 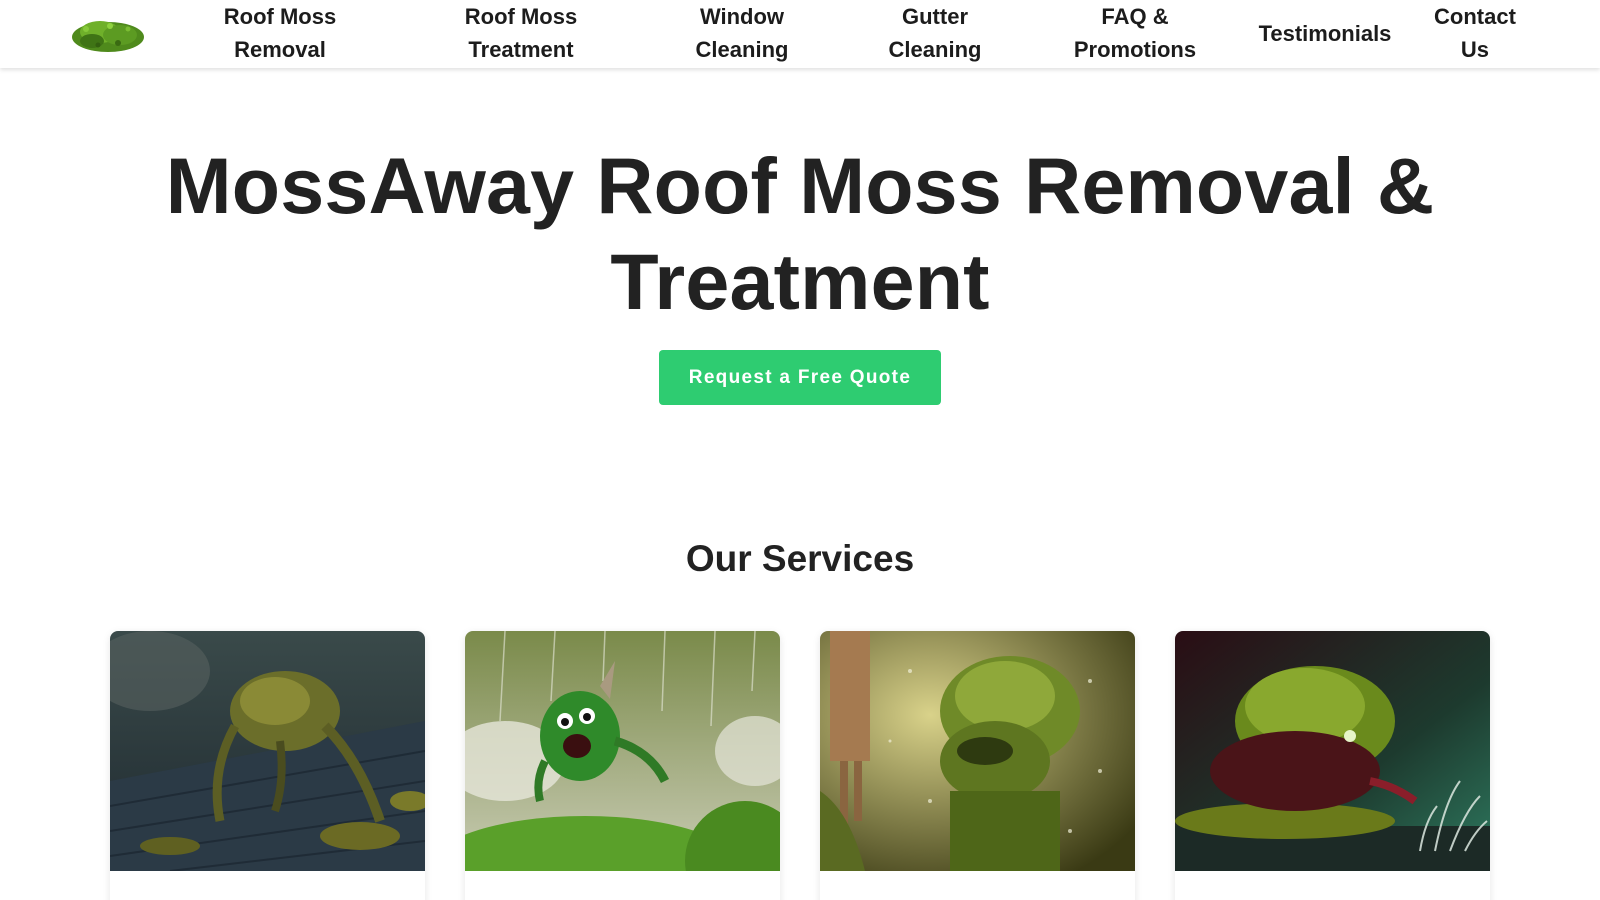 I want to click on nav-contact-us: Contact Us, so click(x=1475, y=33).